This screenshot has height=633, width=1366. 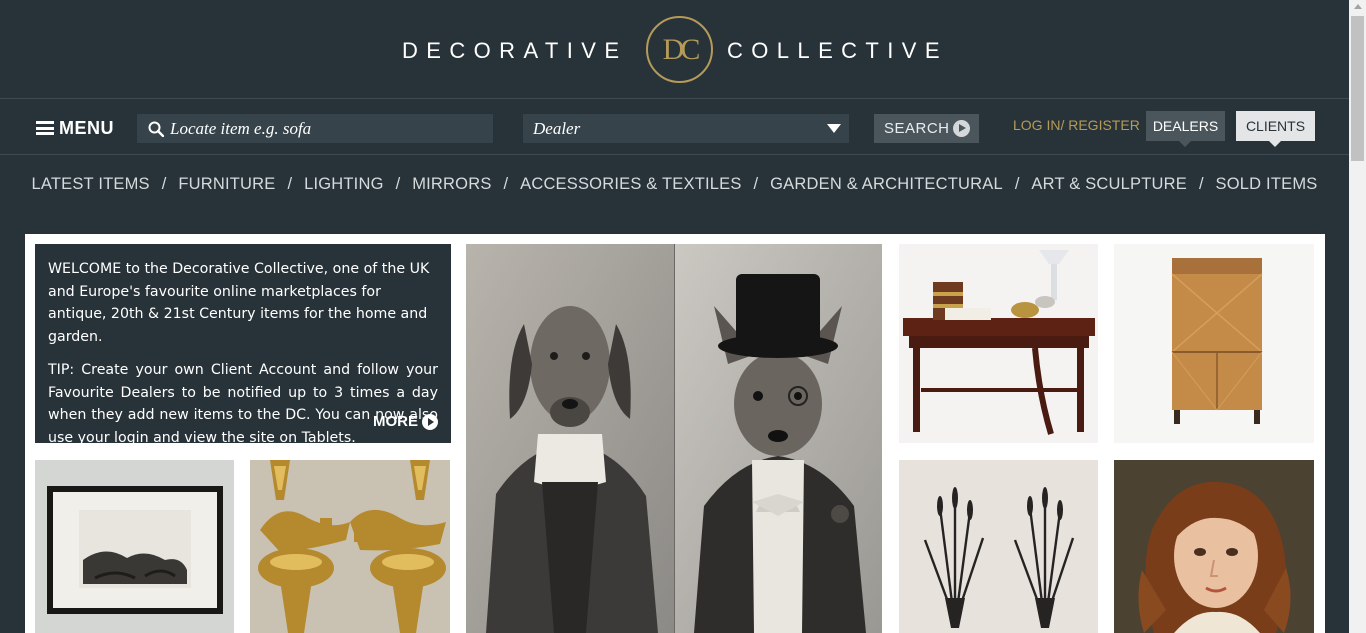 I want to click on brand-word-left: DECORATIVE, so click(x=514, y=51).